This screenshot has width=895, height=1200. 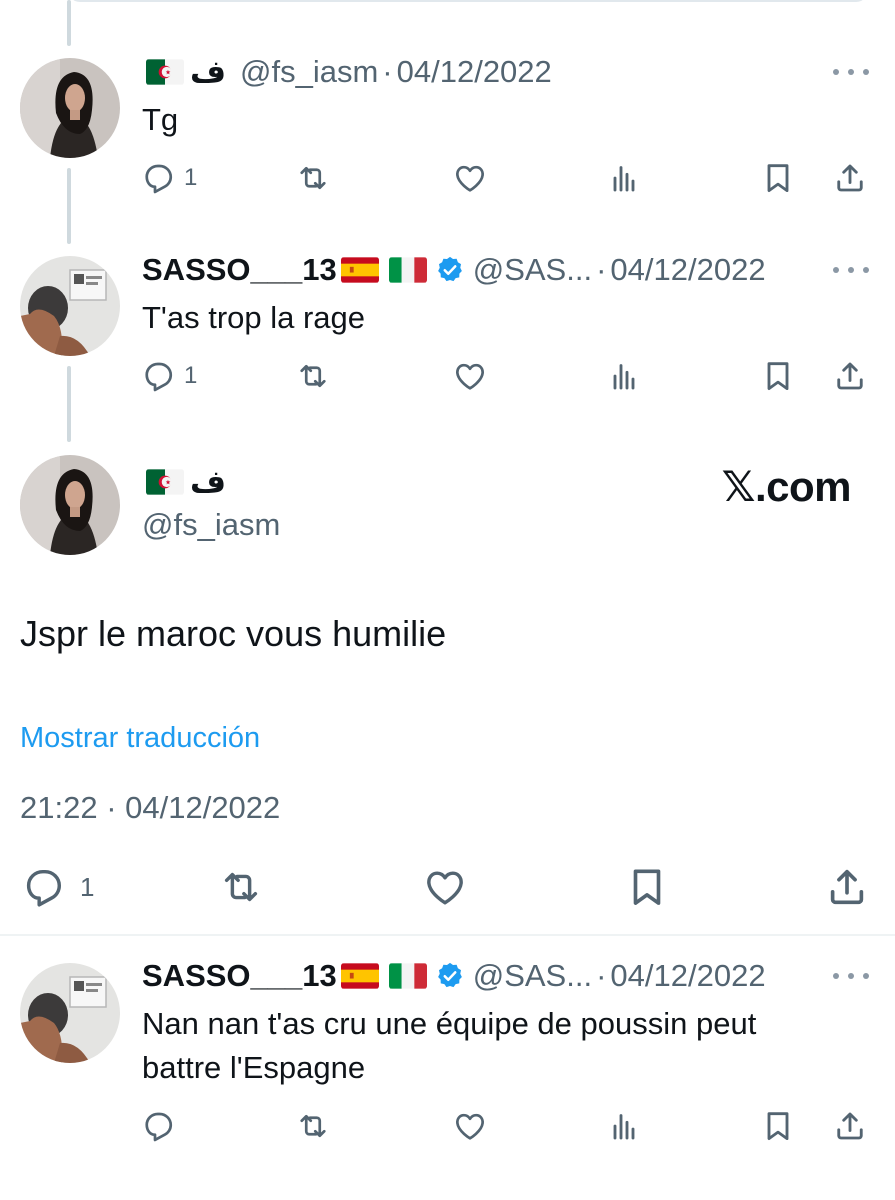 I want to click on tweet-header: ف @fs_iasm · 04/12/2022, so click(x=347, y=72).